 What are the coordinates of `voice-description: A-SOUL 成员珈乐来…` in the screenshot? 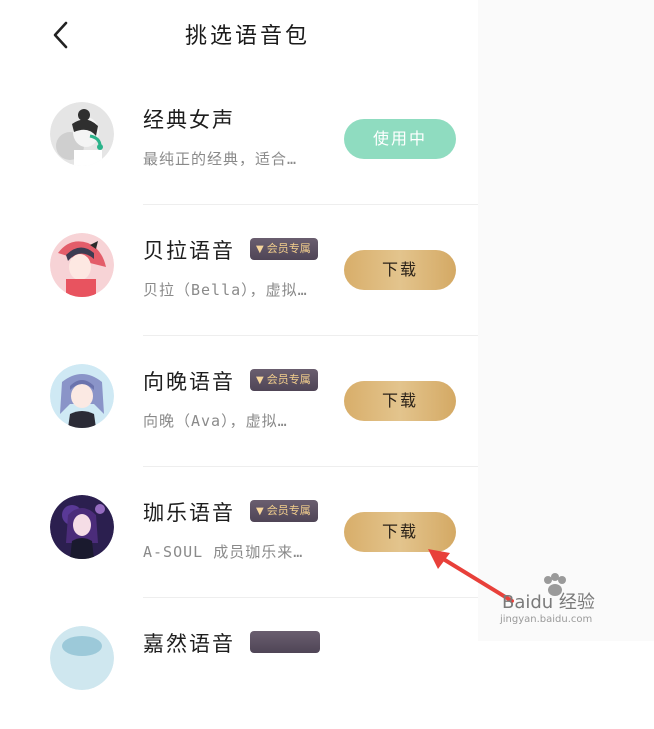 It's located at (223, 552).